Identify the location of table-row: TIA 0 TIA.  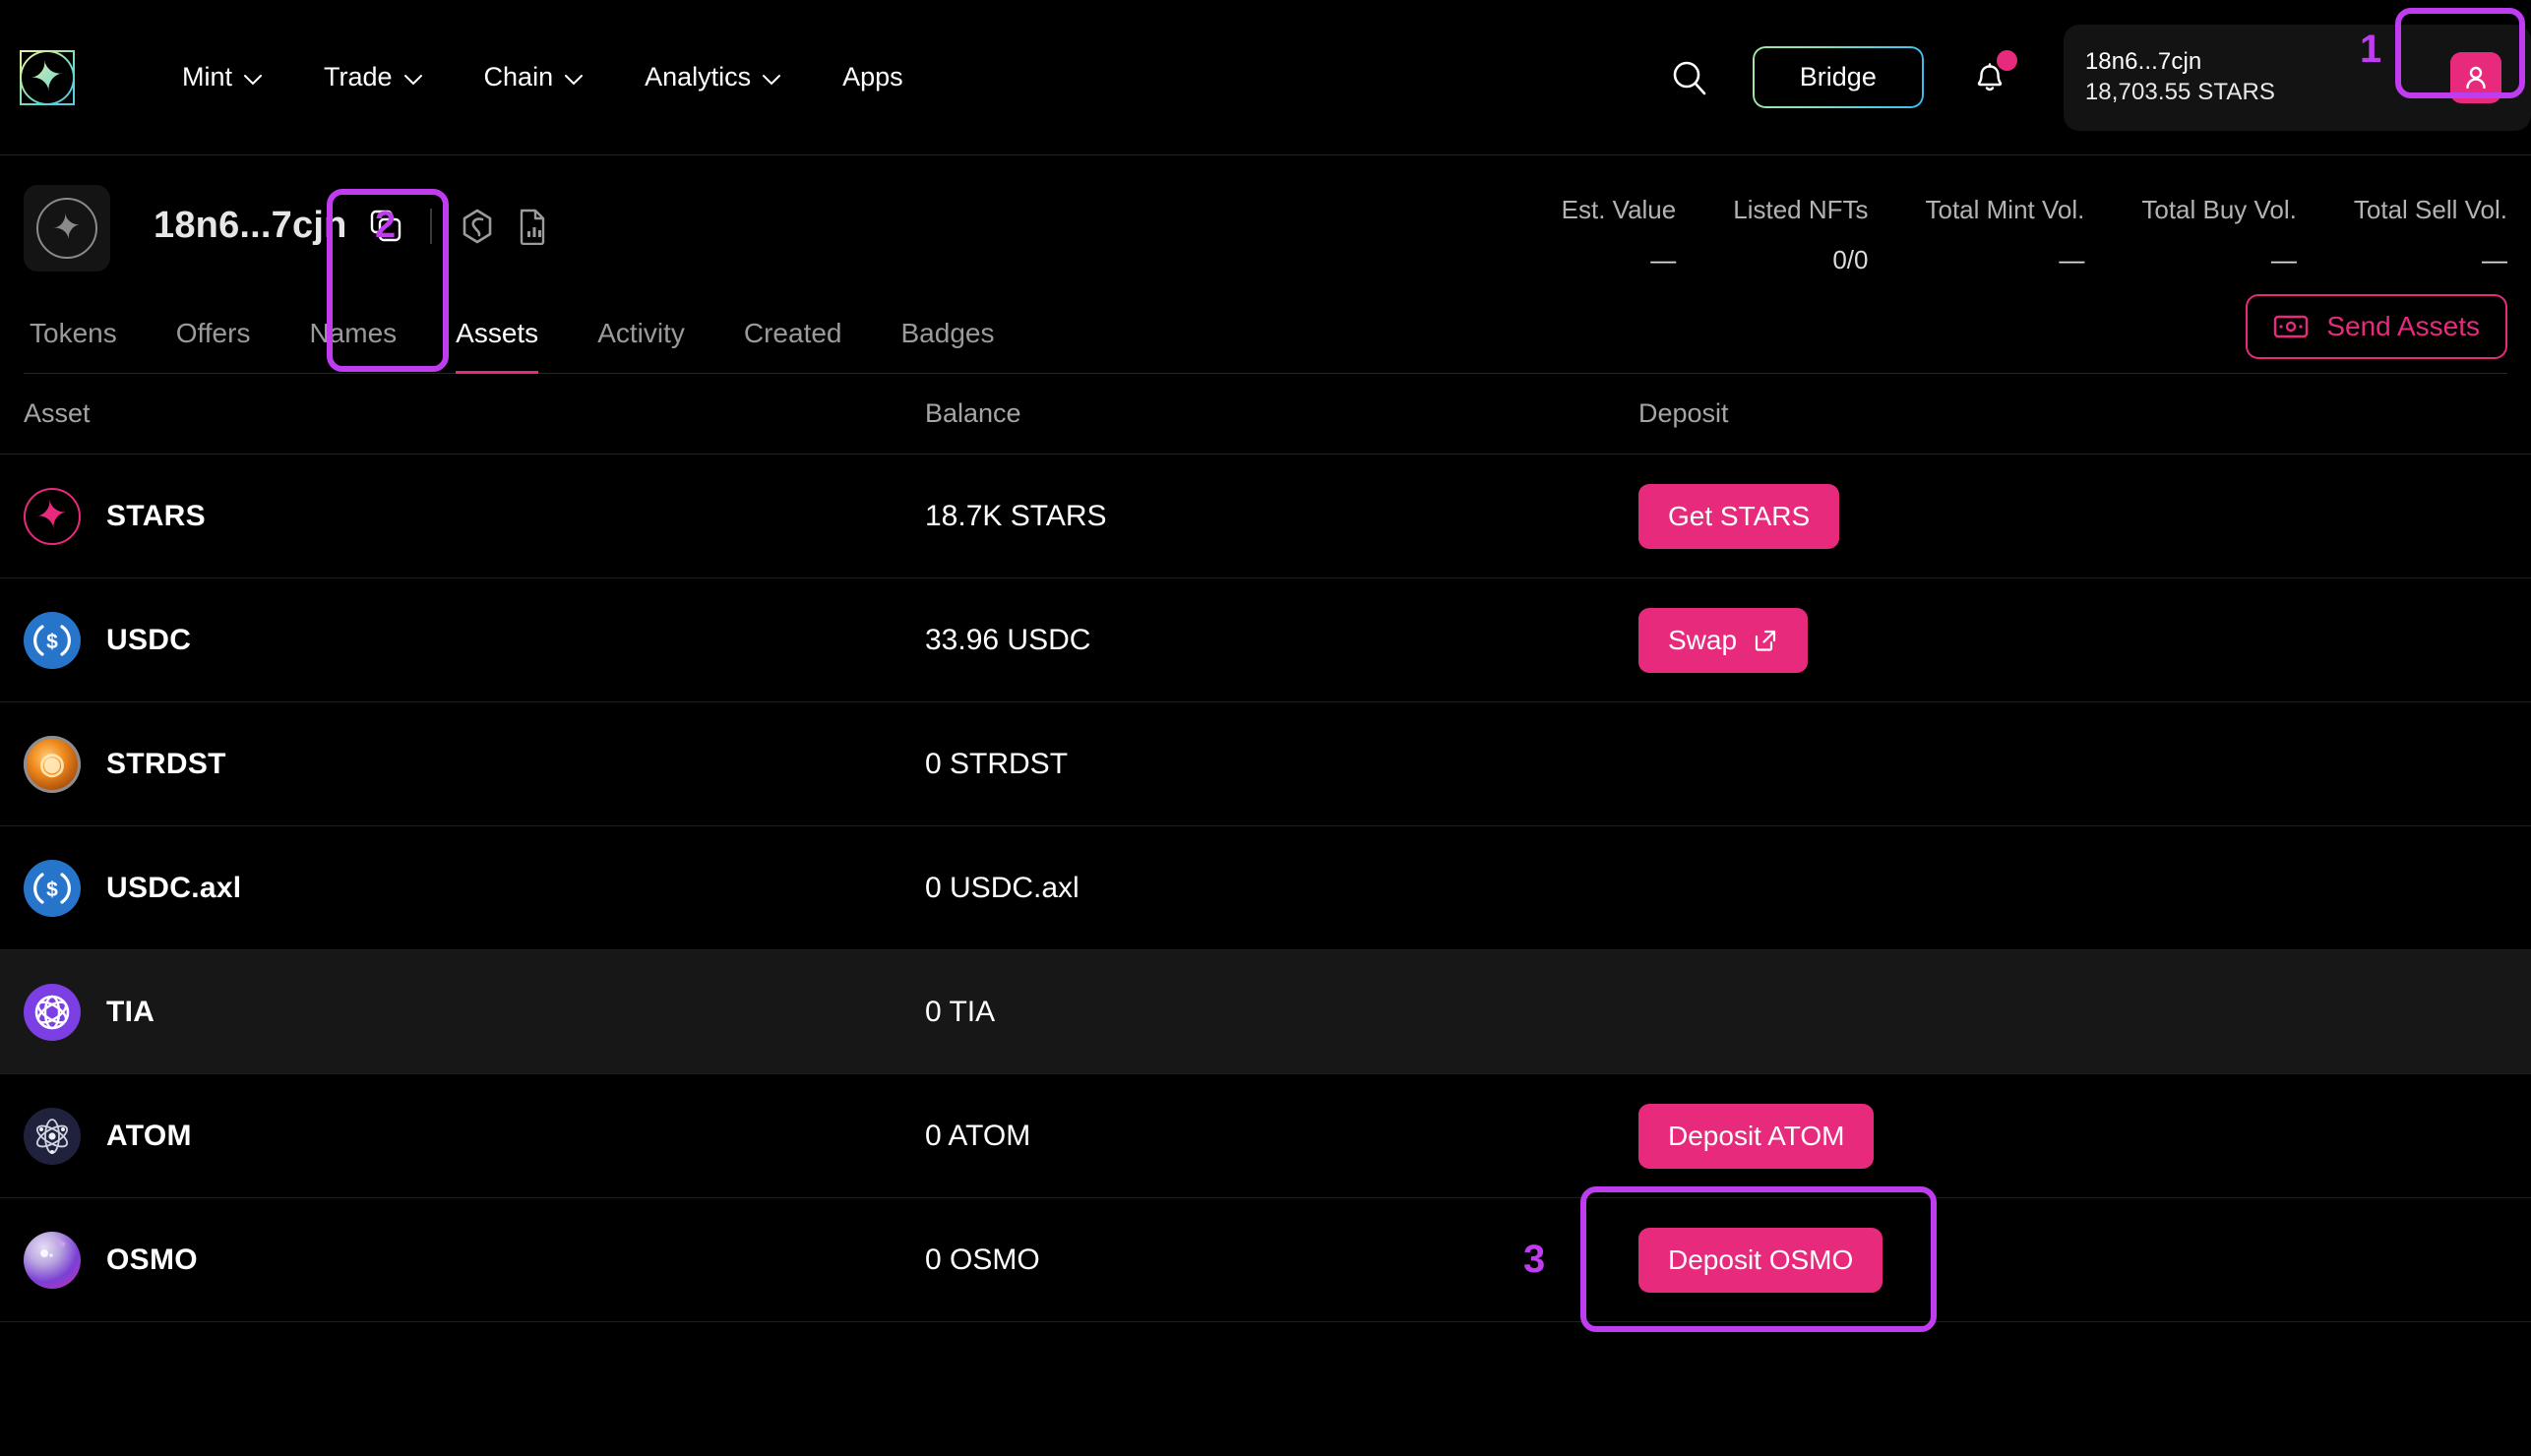
(1265, 1012).